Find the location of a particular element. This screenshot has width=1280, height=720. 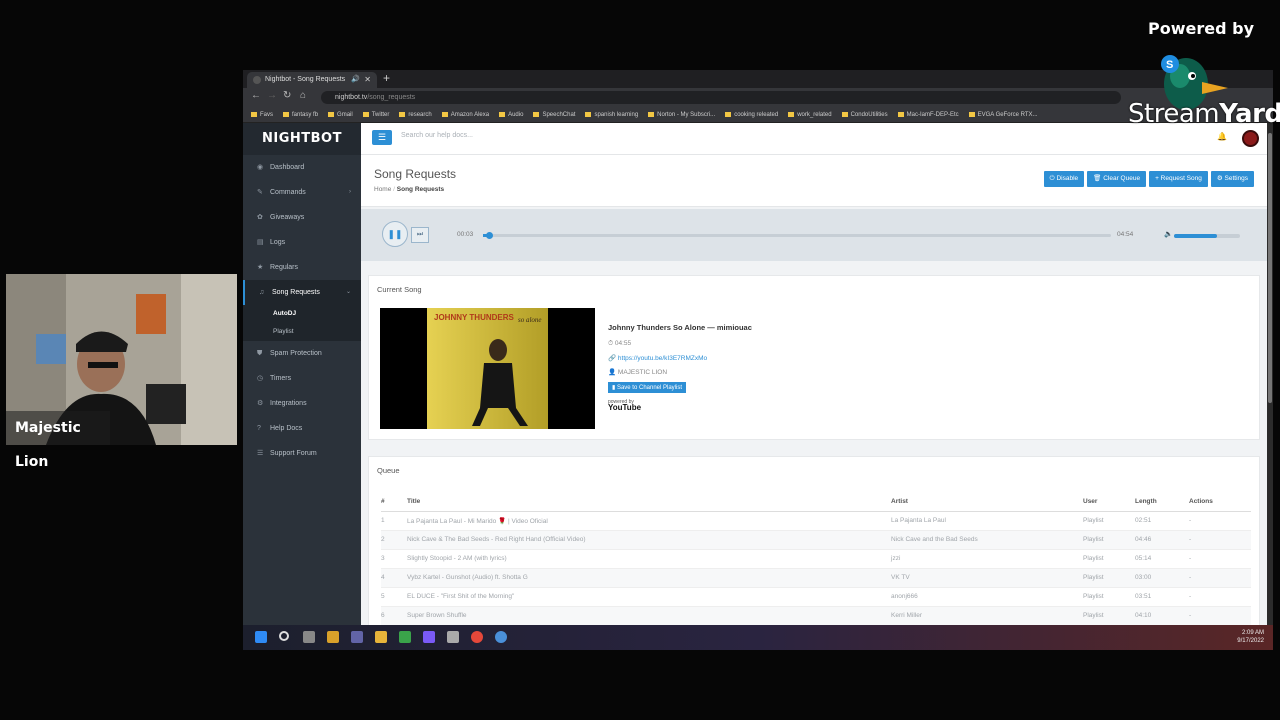

song-title: Johnny Thunders So Alone — mimiouac is located at coordinates (680, 327).